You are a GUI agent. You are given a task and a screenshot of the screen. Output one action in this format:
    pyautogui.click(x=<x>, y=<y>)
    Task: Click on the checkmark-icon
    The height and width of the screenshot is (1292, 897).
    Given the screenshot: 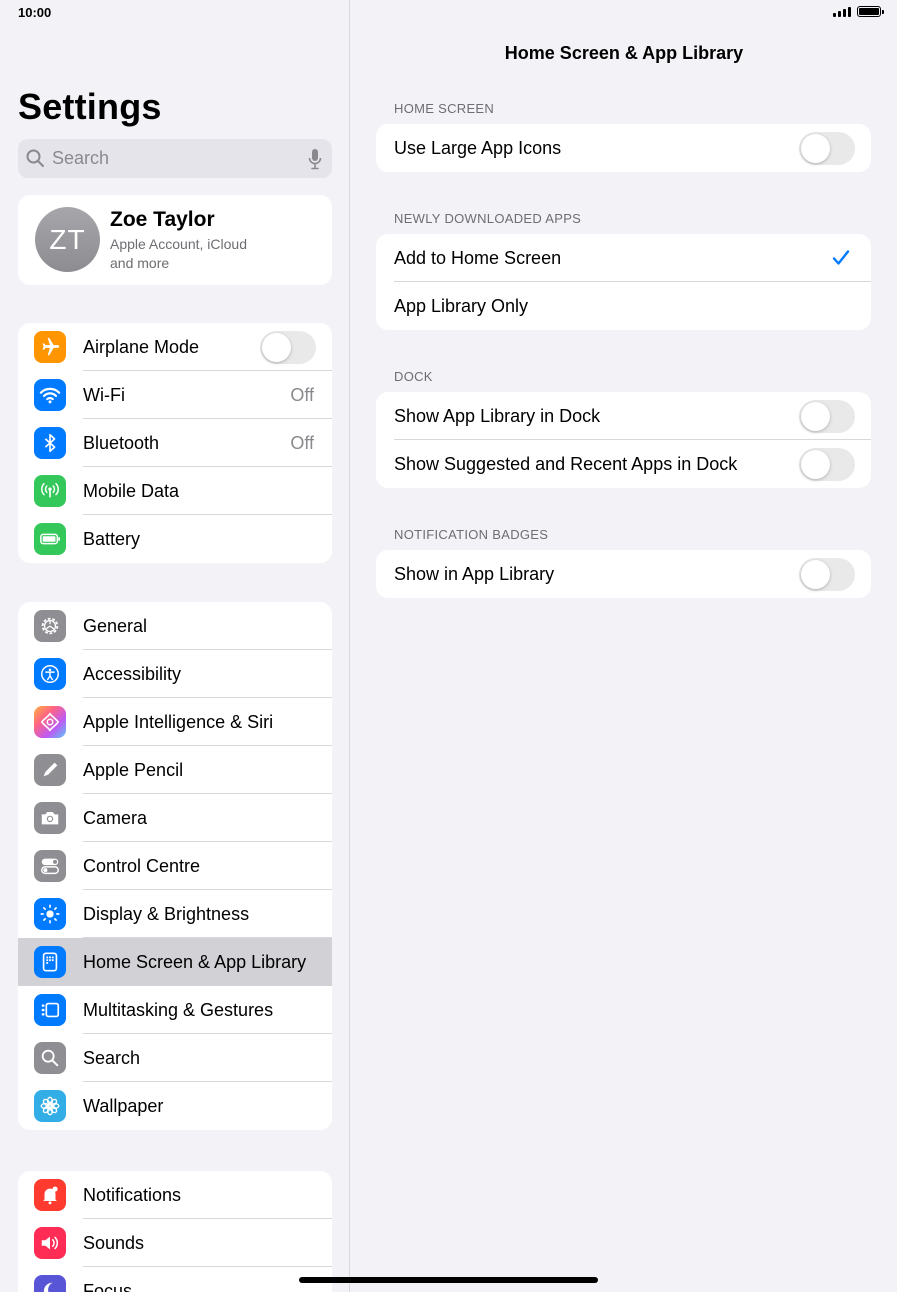 What is the action you would take?
    pyautogui.click(x=841, y=257)
    